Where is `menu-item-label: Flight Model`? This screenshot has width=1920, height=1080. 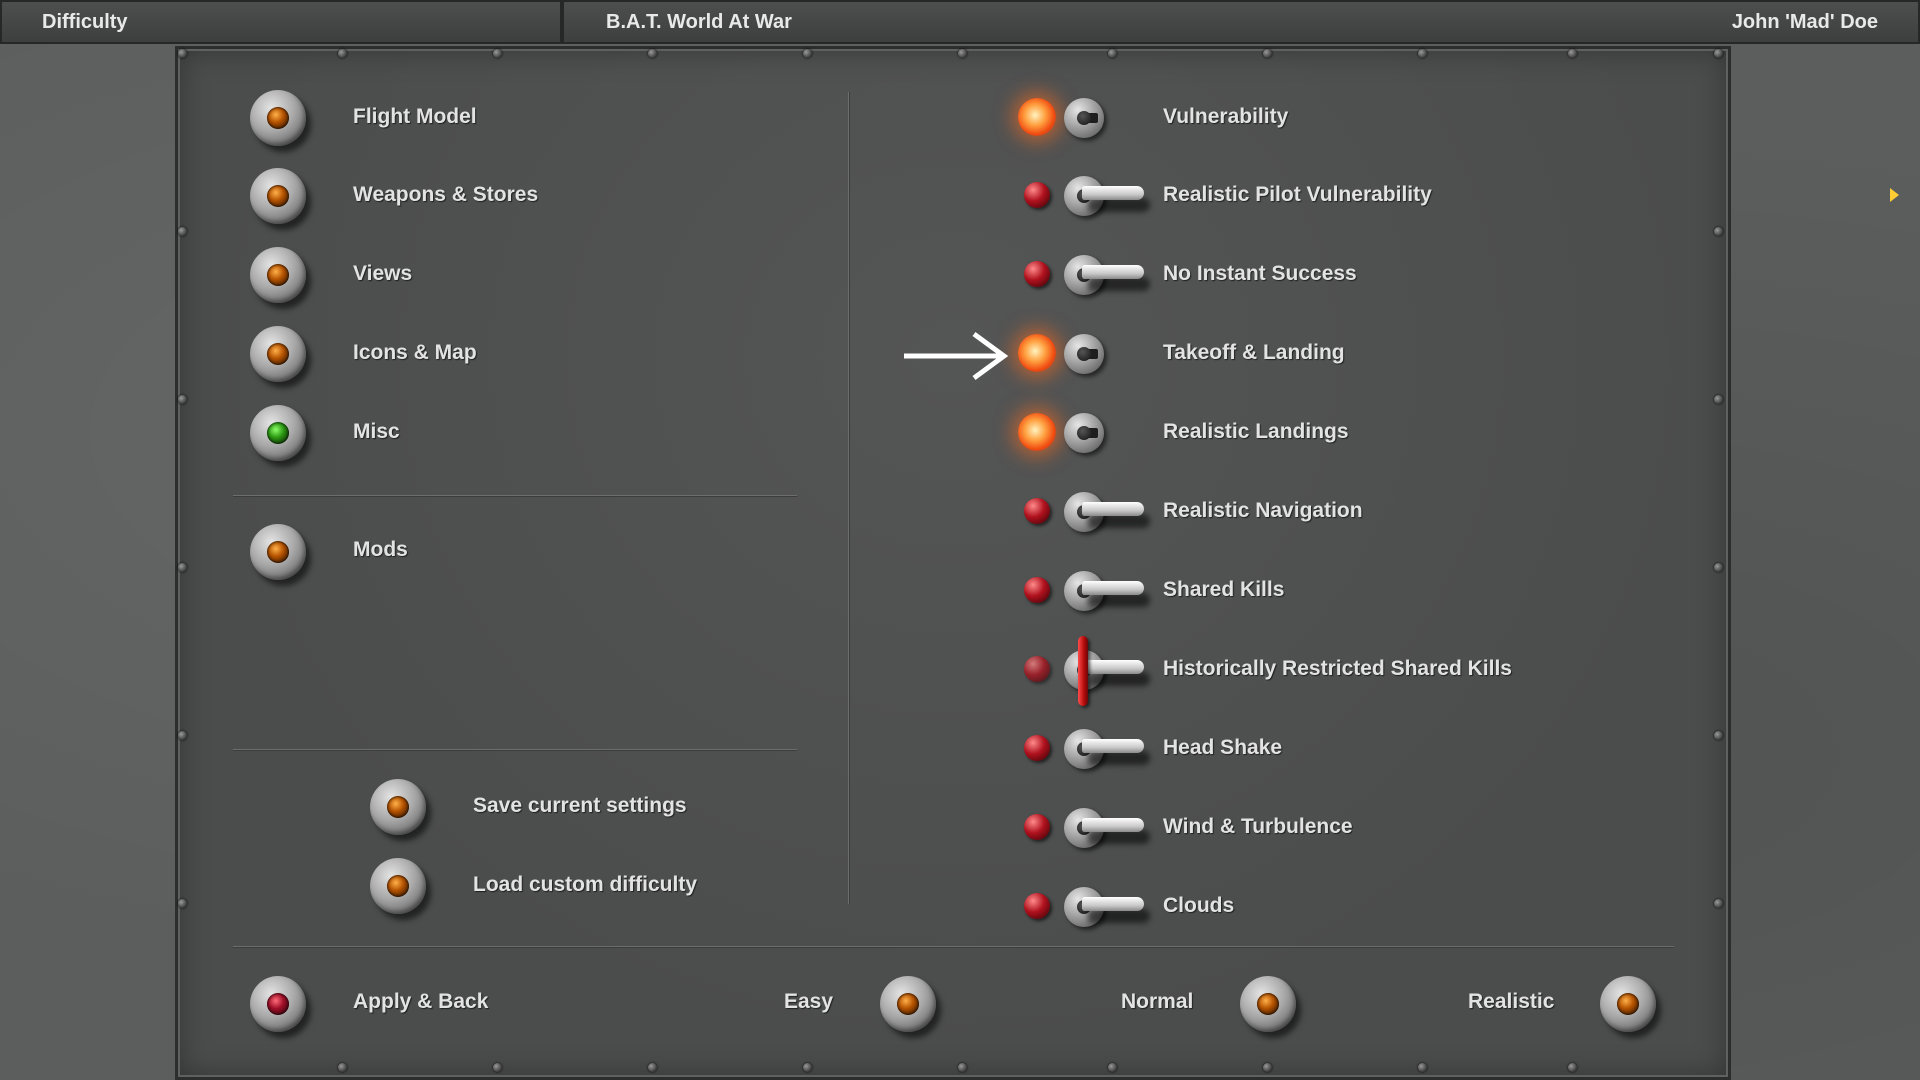 menu-item-label: Flight Model is located at coordinates (415, 117).